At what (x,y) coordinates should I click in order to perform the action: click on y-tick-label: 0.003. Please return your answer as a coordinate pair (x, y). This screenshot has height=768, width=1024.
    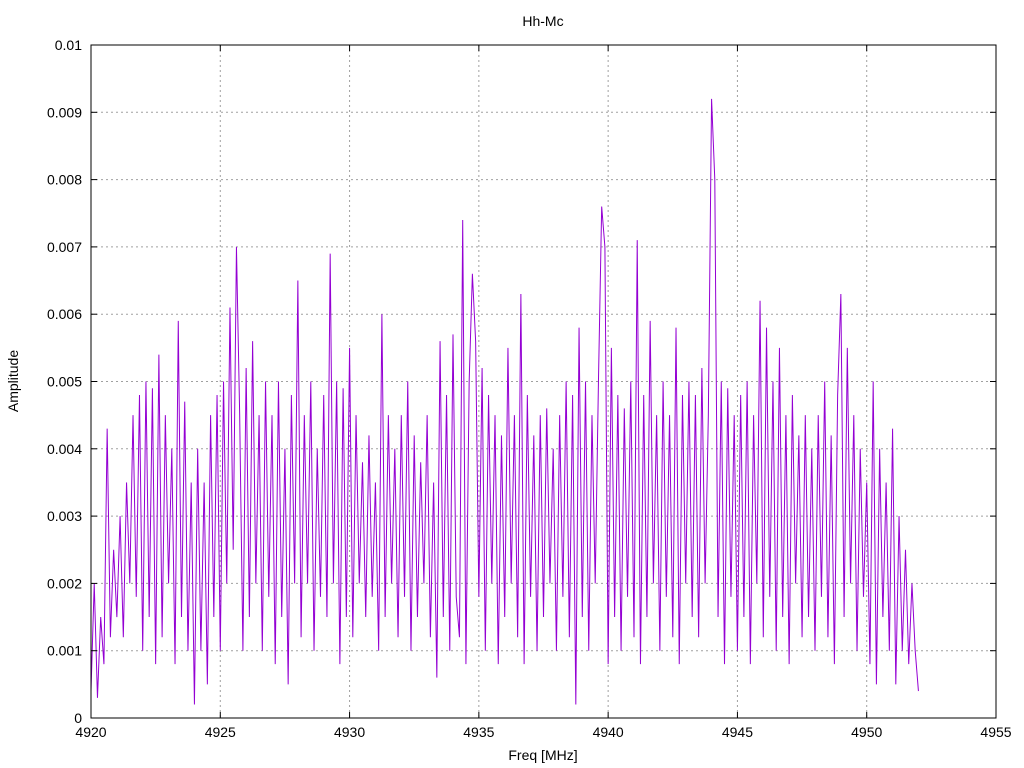
    Looking at the image, I should click on (64, 516).